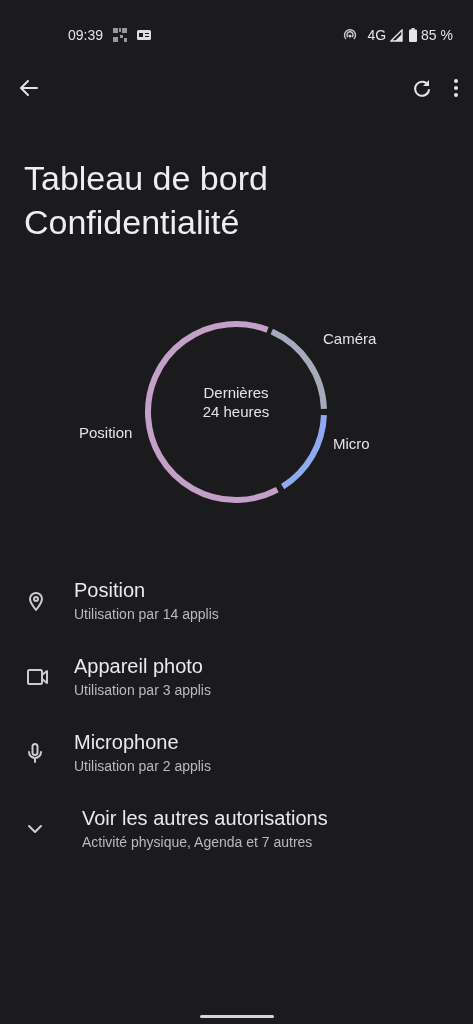 This screenshot has width=473, height=1024. What do you see at coordinates (146, 590) in the screenshot?
I see `permission-title: Position` at bounding box center [146, 590].